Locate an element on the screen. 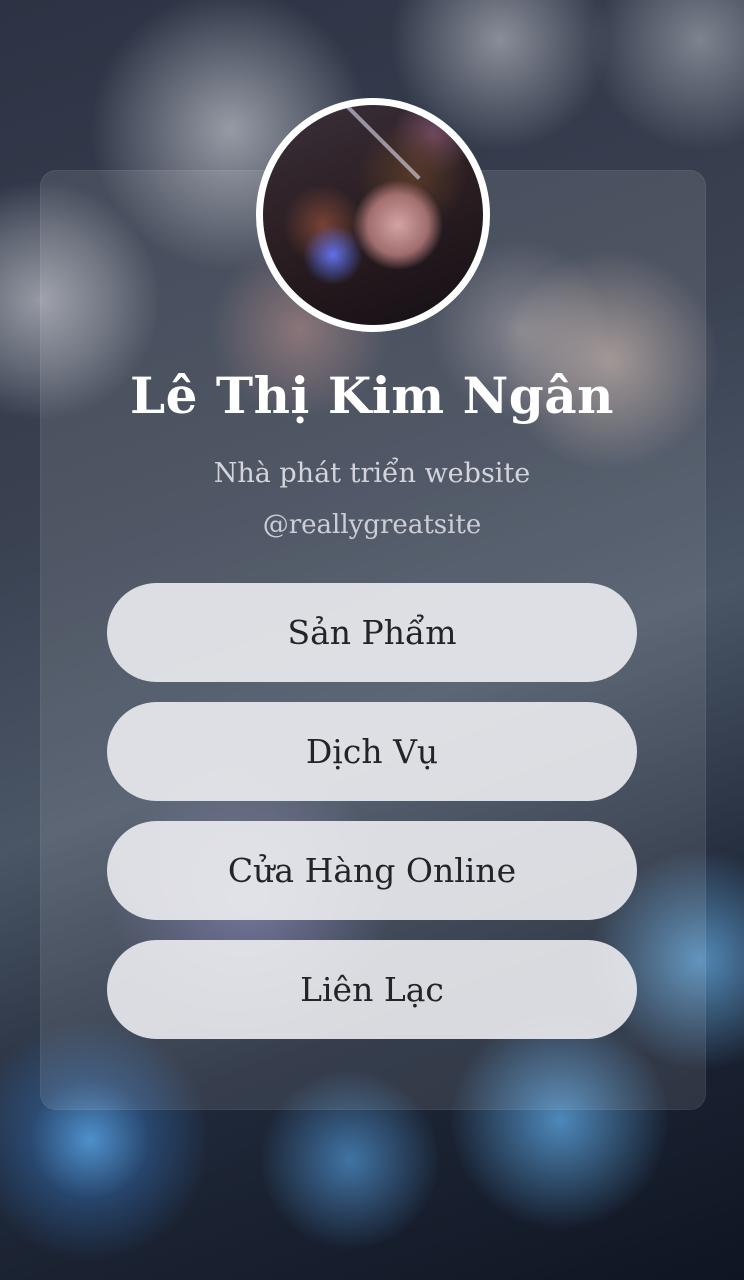 This screenshot has height=1280, width=744. profile-name: Lê Thị Kim Ngân is located at coordinates (371, 395).